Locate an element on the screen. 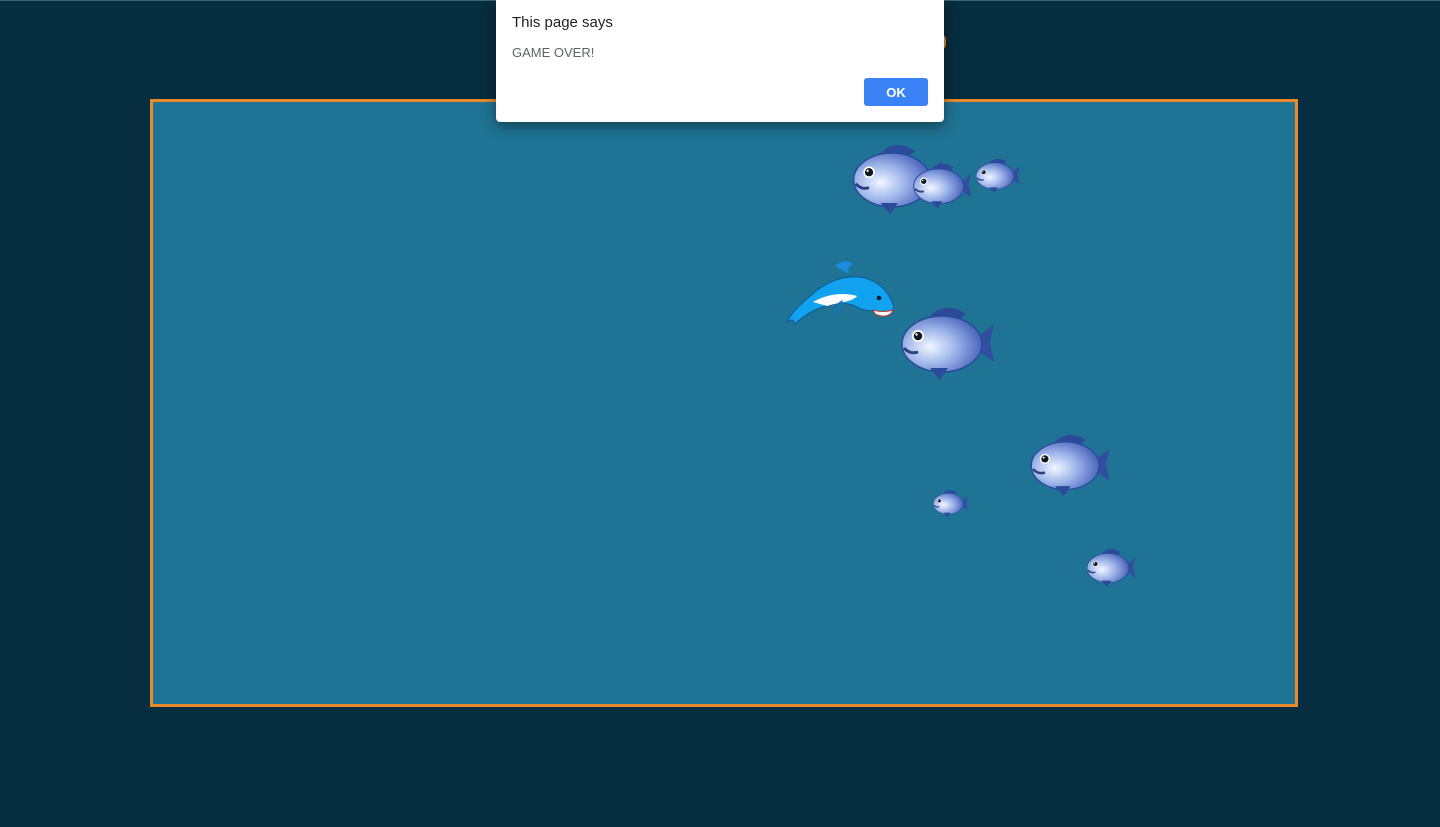 Image resolution: width=1440 pixels, height=827 pixels. dialog-message: GAME OVER! is located at coordinates (553, 52).